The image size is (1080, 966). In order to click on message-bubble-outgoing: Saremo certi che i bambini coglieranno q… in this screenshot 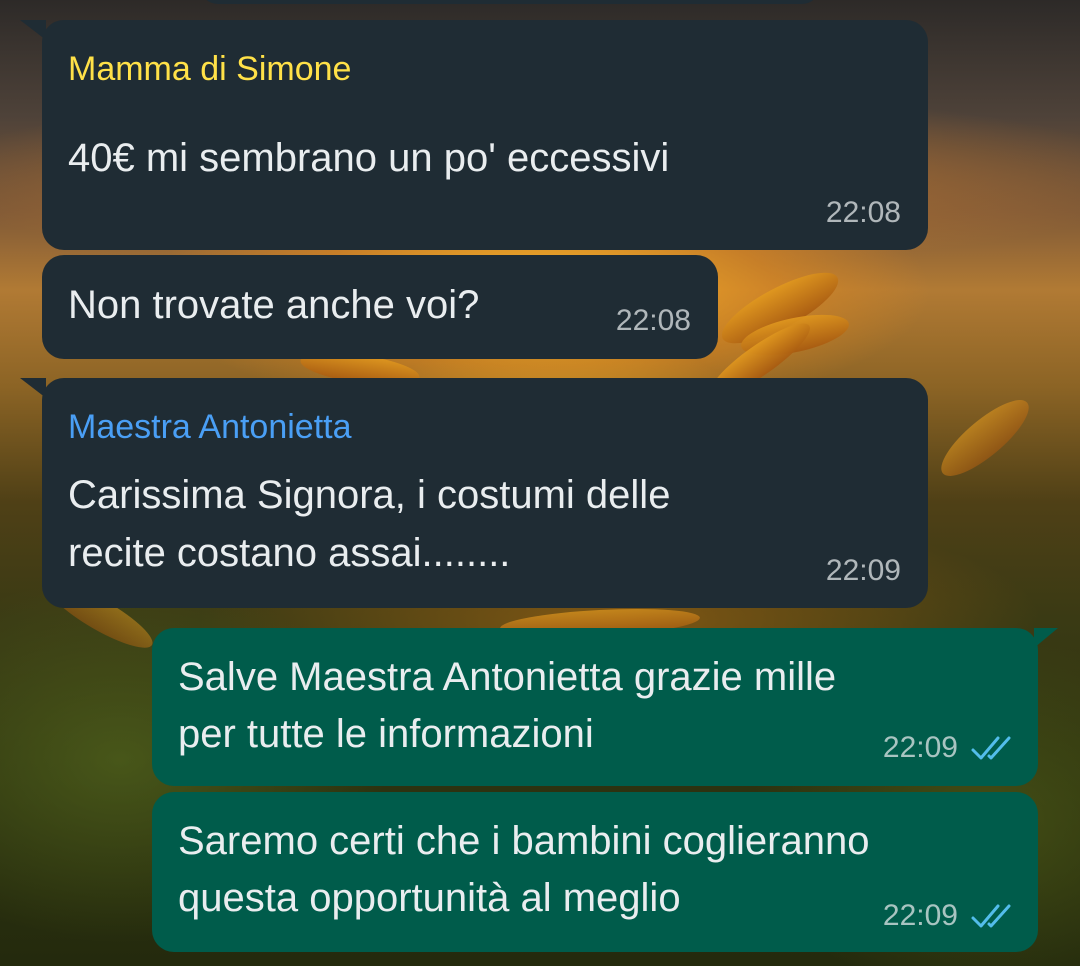, I will do `click(595, 872)`.